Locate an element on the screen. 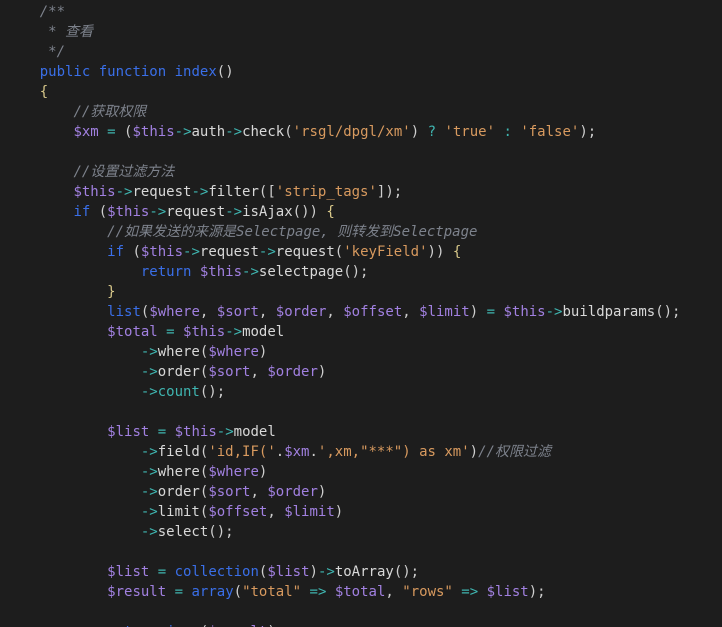  comment-token: //权限过滤 is located at coordinates (514, 452).